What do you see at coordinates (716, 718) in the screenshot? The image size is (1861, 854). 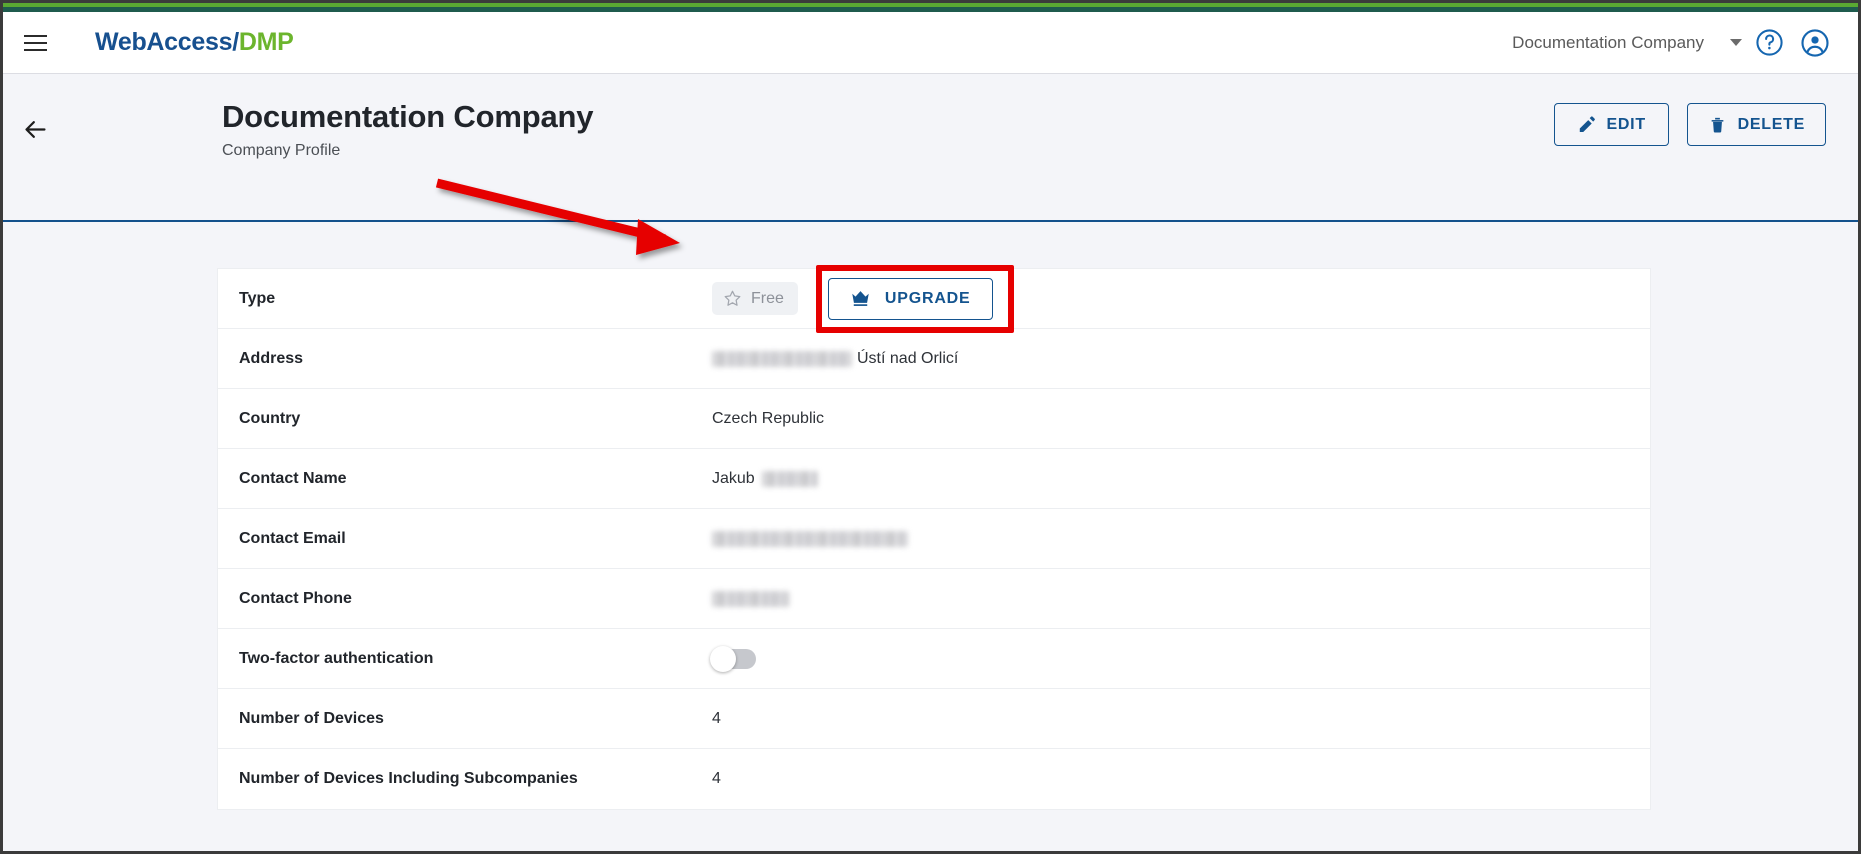 I see `row-value-number-of-devices: 4` at bounding box center [716, 718].